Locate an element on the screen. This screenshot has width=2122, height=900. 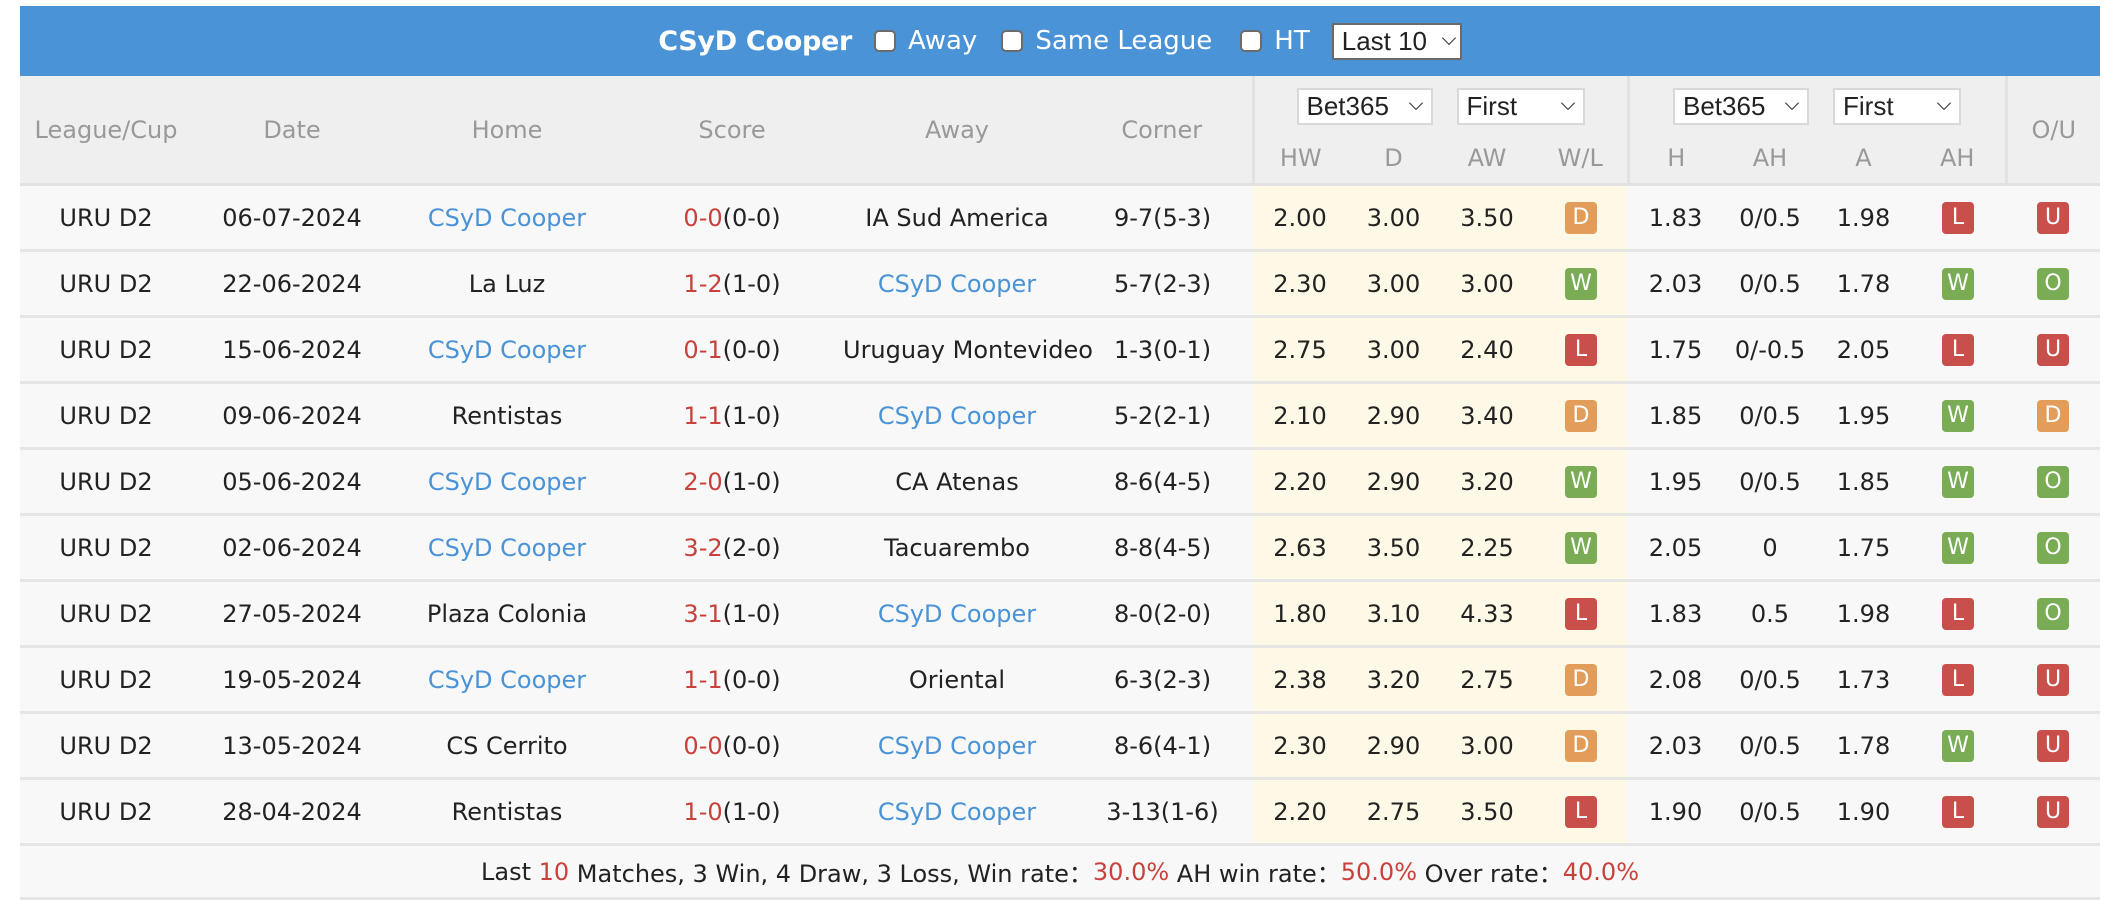
match-count-select: Last 10 is located at coordinates (1396, 41).